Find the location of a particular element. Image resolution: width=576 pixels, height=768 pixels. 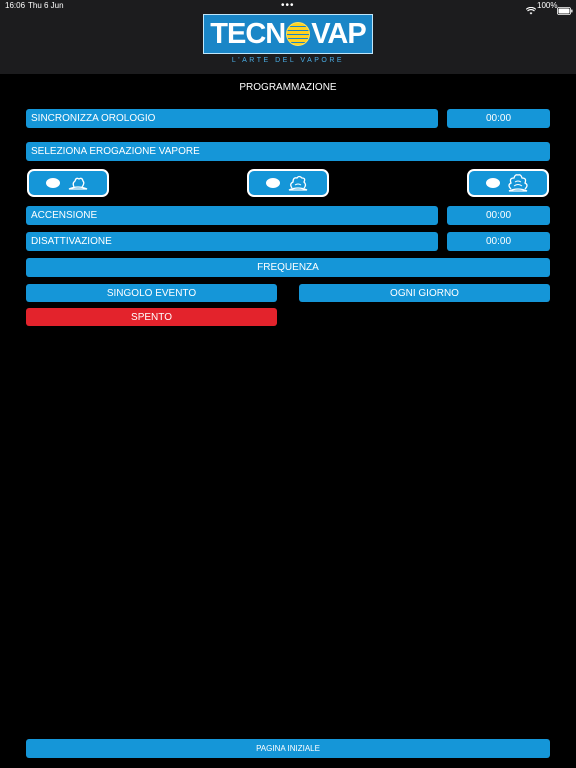

off-state-label: SPENTO is located at coordinates (151, 317).